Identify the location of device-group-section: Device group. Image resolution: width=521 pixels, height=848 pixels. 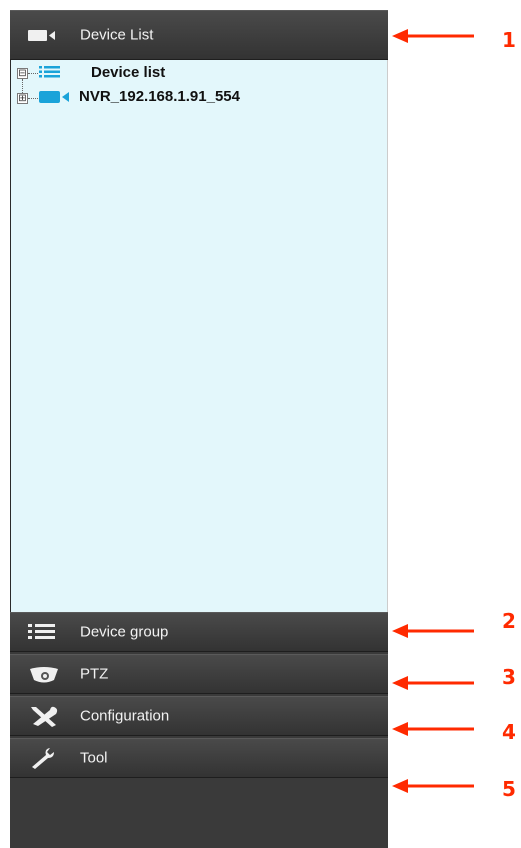
(199, 632).